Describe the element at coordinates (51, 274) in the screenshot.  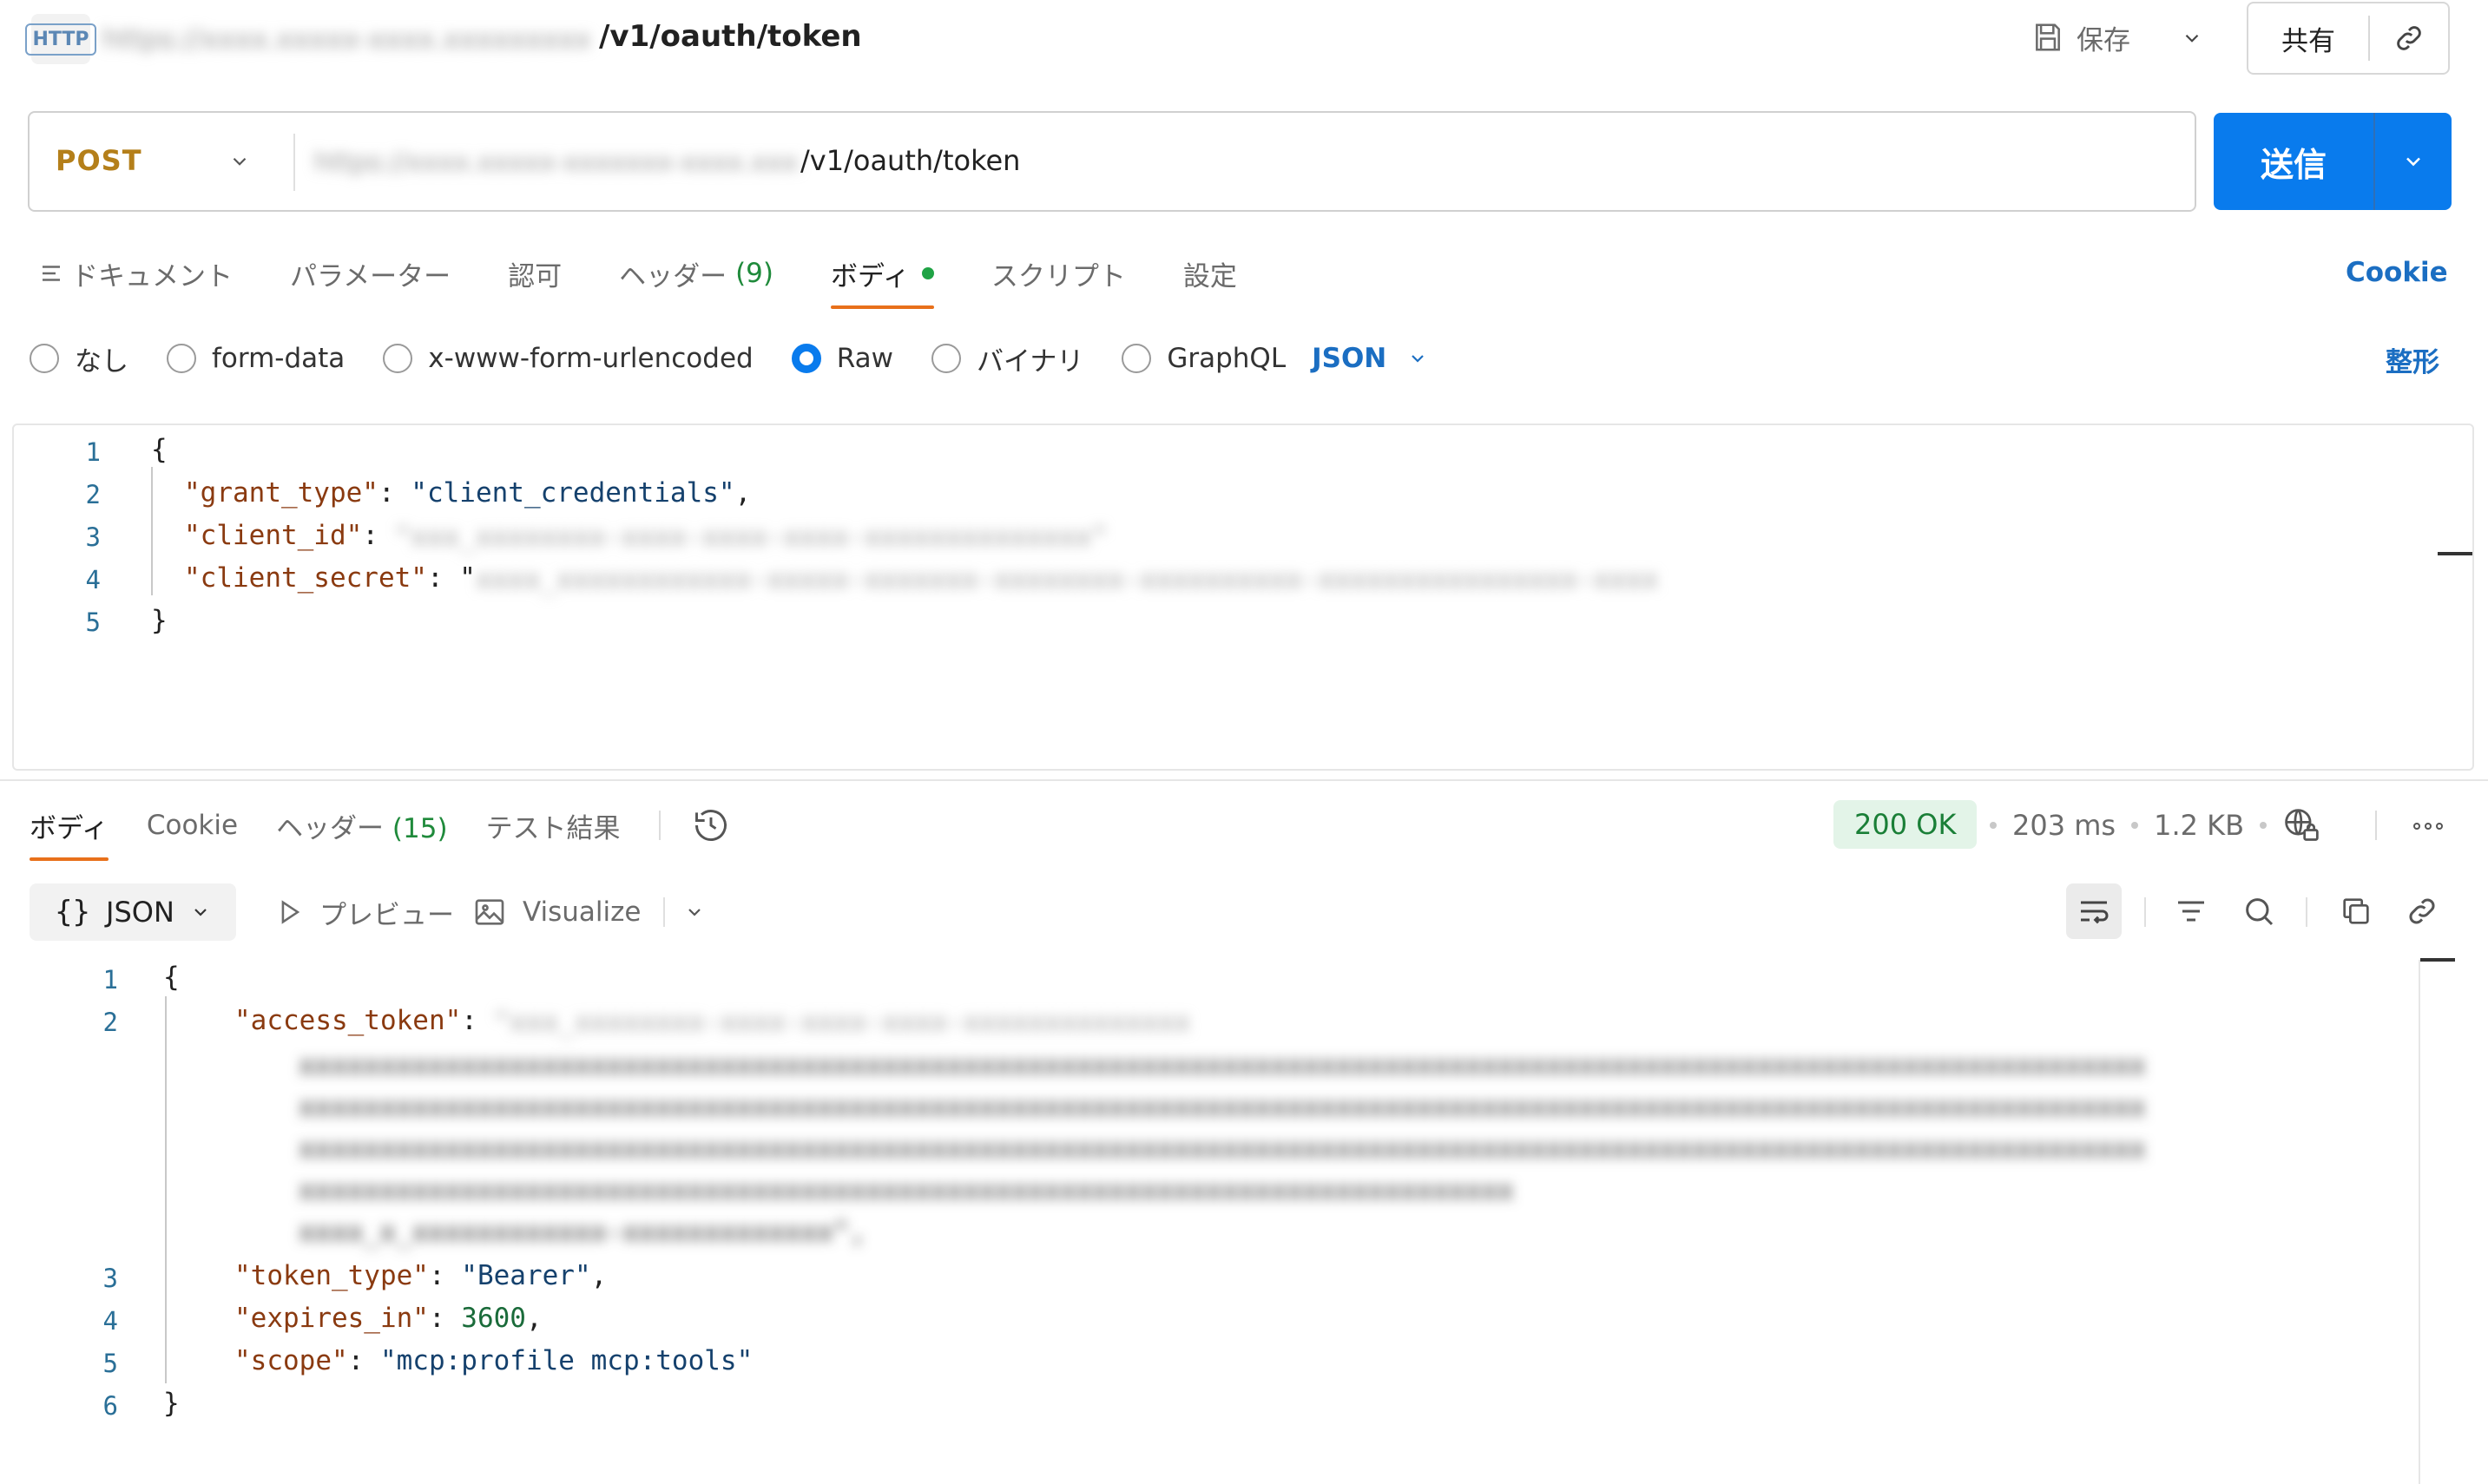
I see `list-icon` at that location.